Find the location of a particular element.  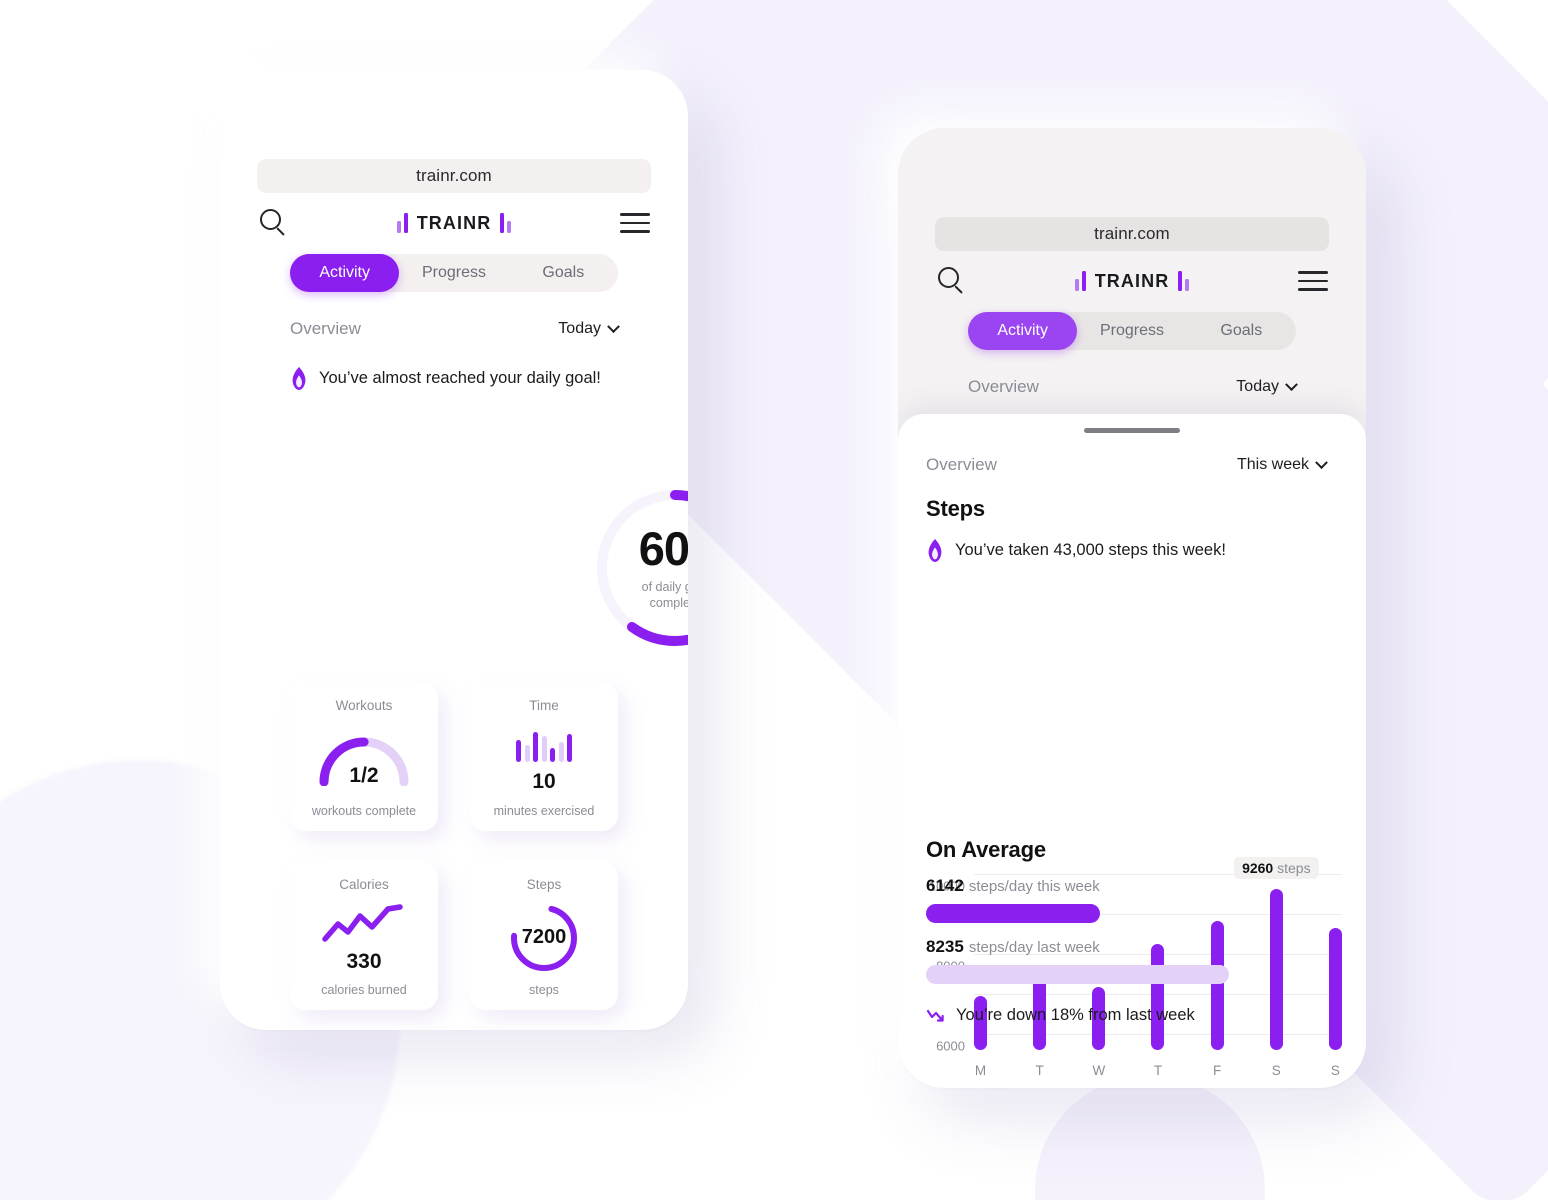

tab-bar-background: Activity Progress Goals is located at coordinates (1132, 331).